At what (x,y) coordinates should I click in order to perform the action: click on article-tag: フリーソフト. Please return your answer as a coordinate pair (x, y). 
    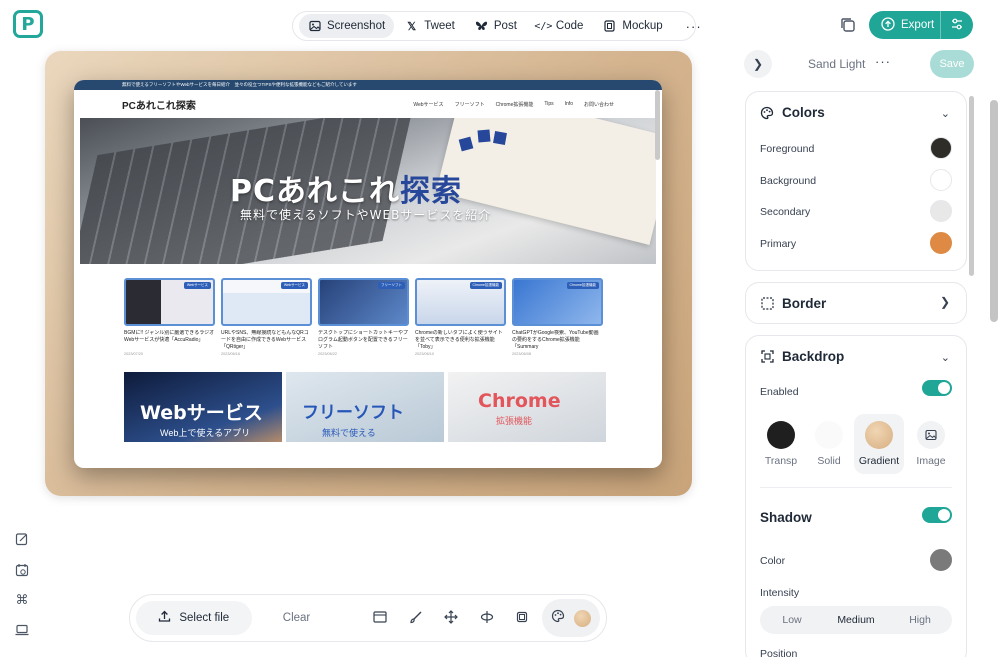
    Looking at the image, I should click on (391, 285).